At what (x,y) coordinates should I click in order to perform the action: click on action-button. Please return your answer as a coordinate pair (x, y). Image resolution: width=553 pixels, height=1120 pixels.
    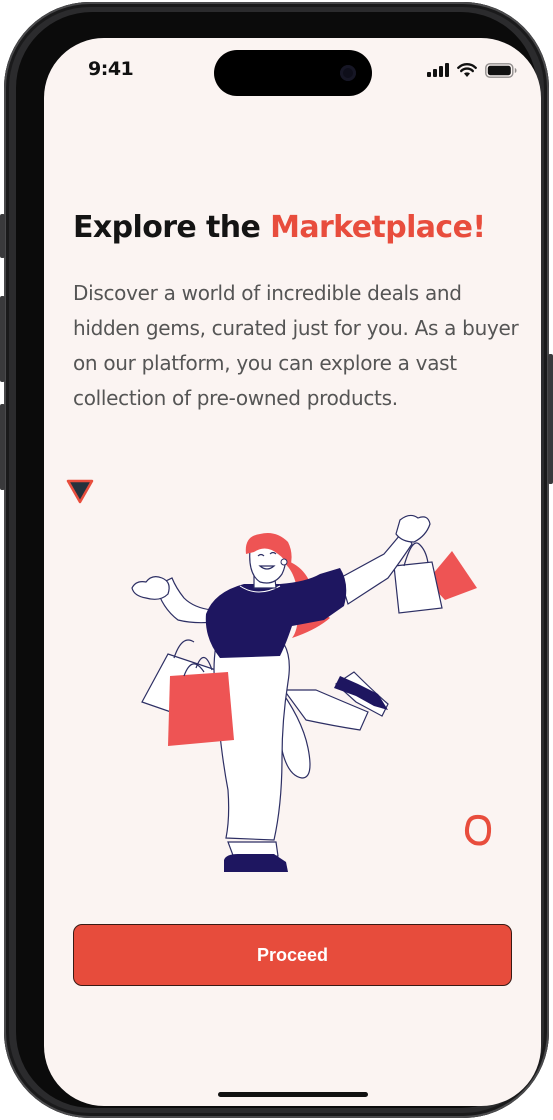
    Looking at the image, I should click on (2, 236).